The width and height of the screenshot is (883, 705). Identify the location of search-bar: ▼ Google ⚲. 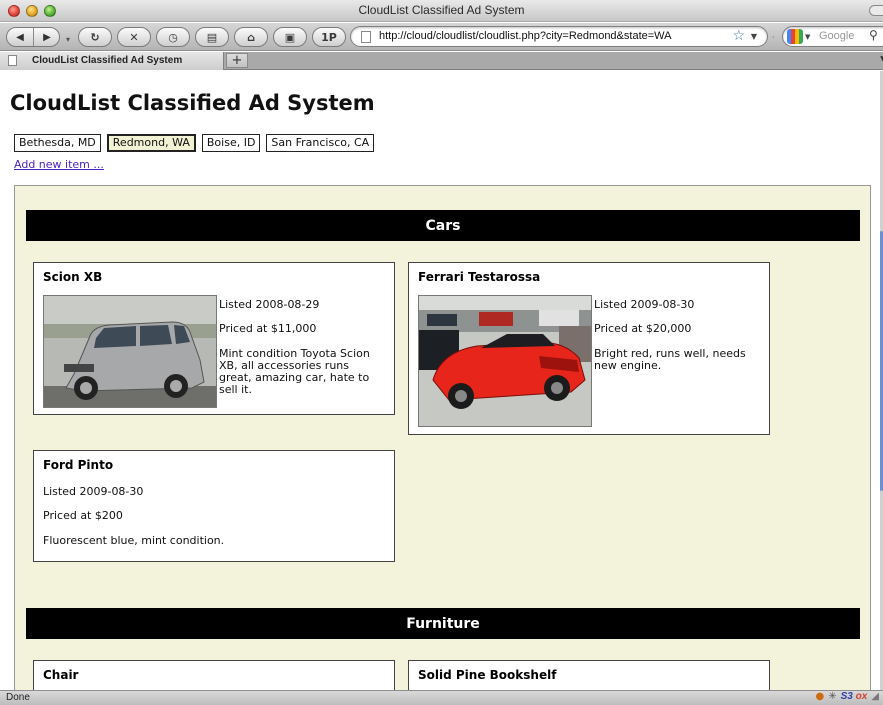
(832, 36).